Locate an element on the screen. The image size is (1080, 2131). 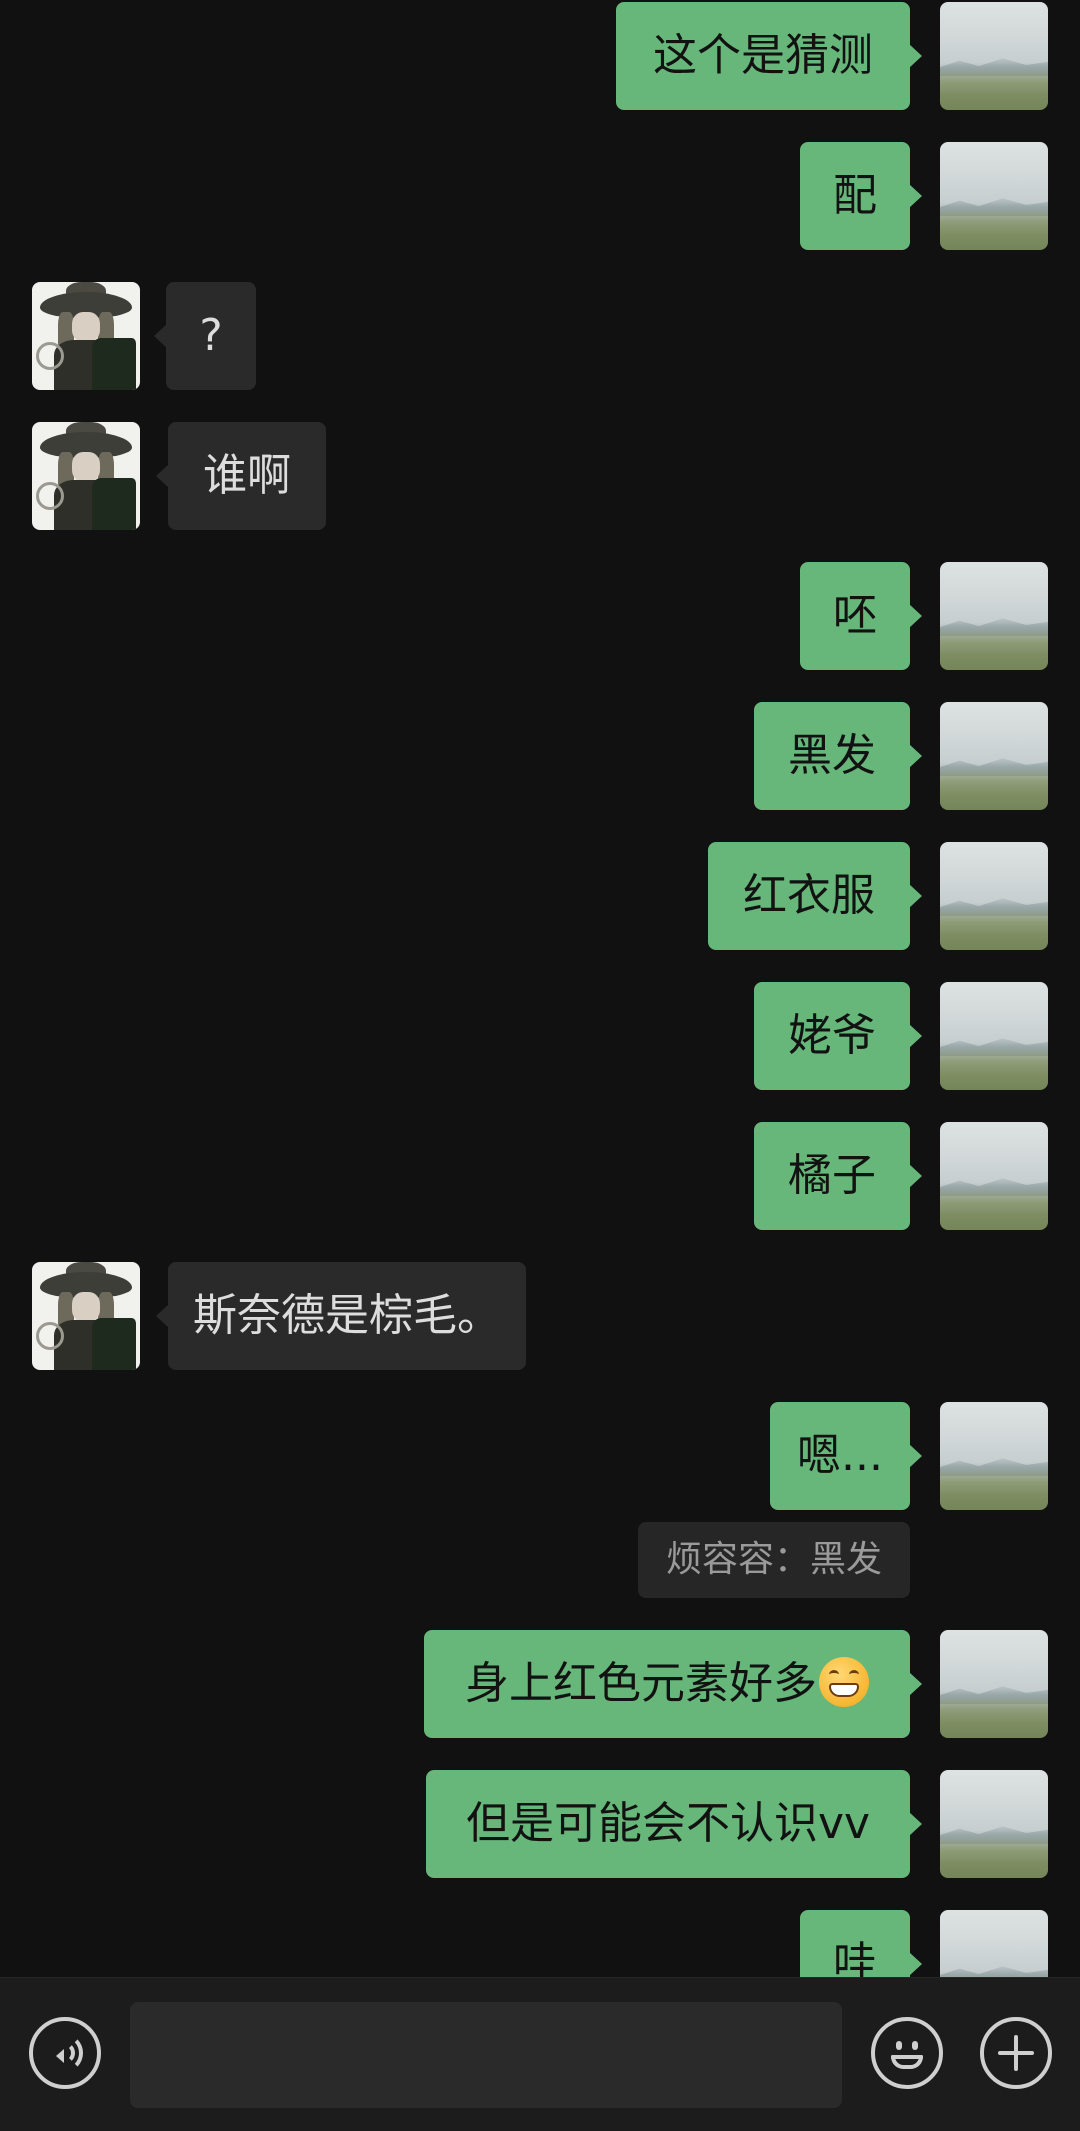
message-row: 红衣服 is located at coordinates (540, 896).